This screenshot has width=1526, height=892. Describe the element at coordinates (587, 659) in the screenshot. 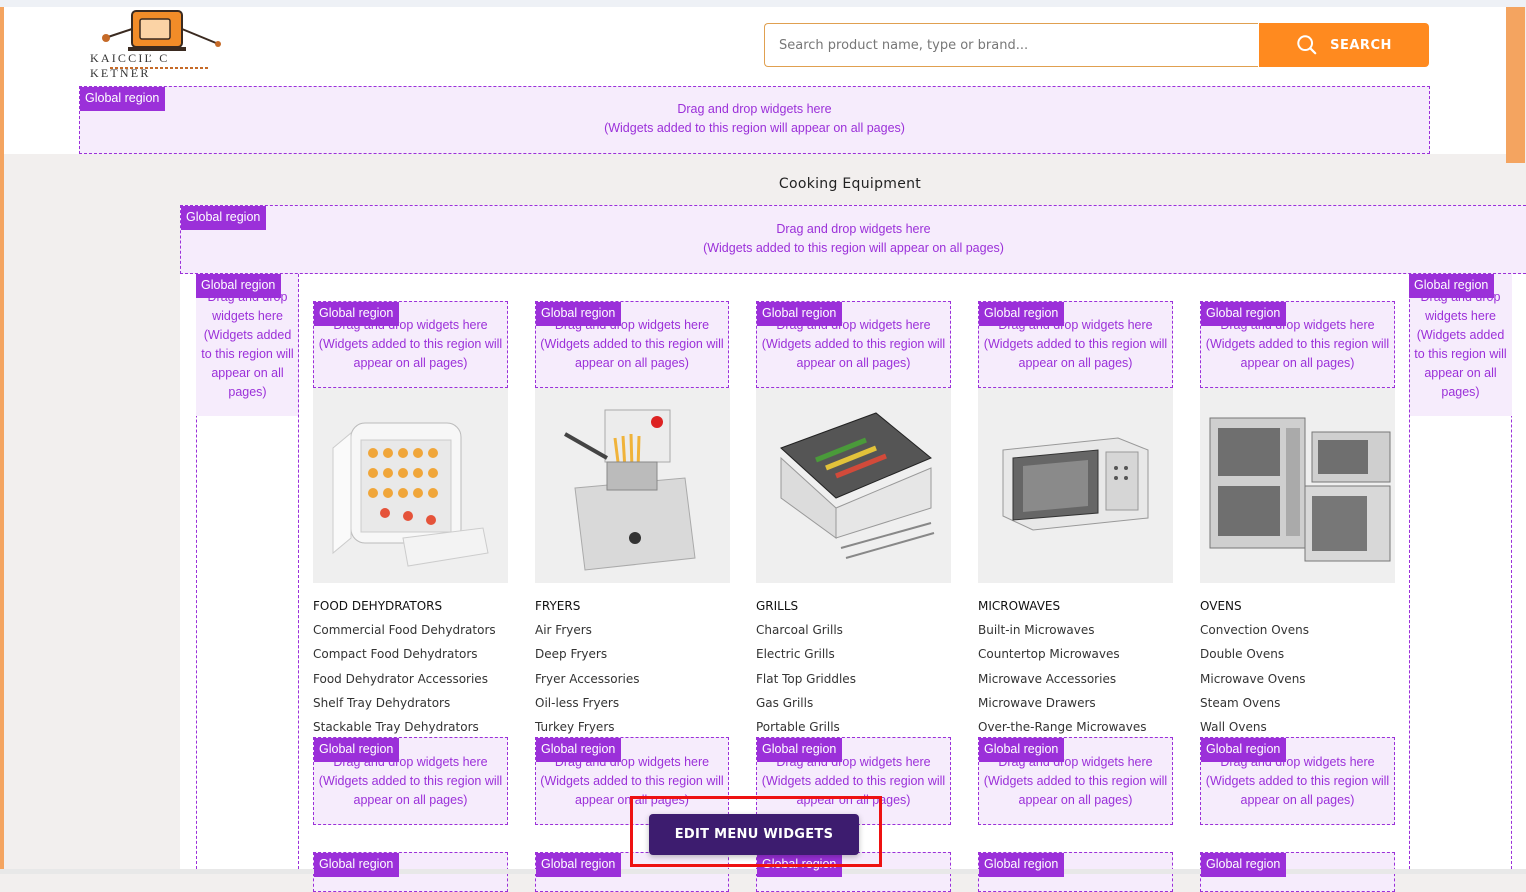

I see `subcategory-link: Deep Fryers` at that location.